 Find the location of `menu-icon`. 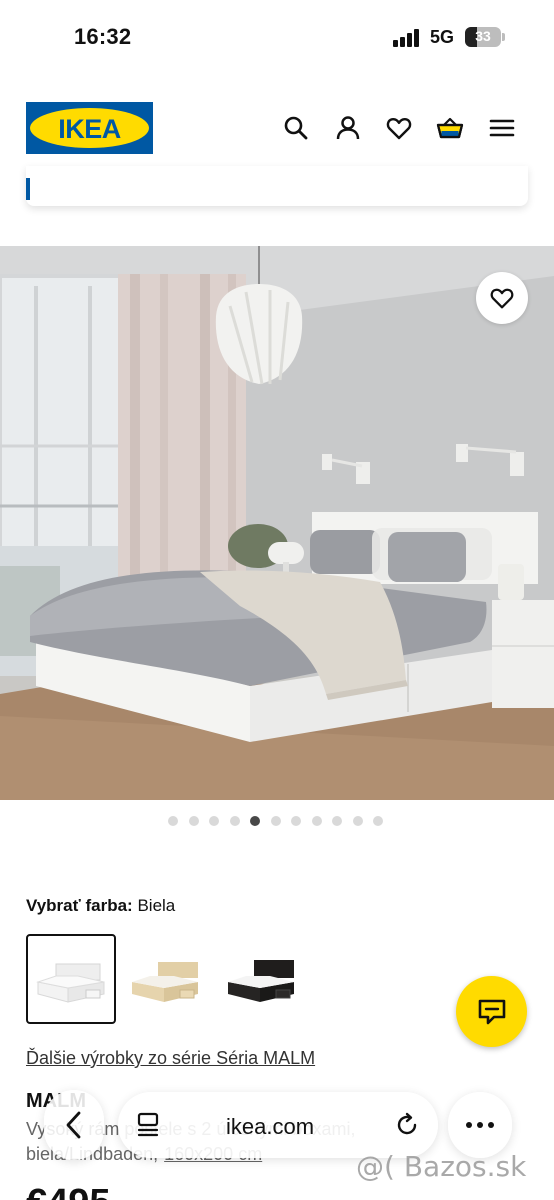

menu-icon is located at coordinates (502, 128).